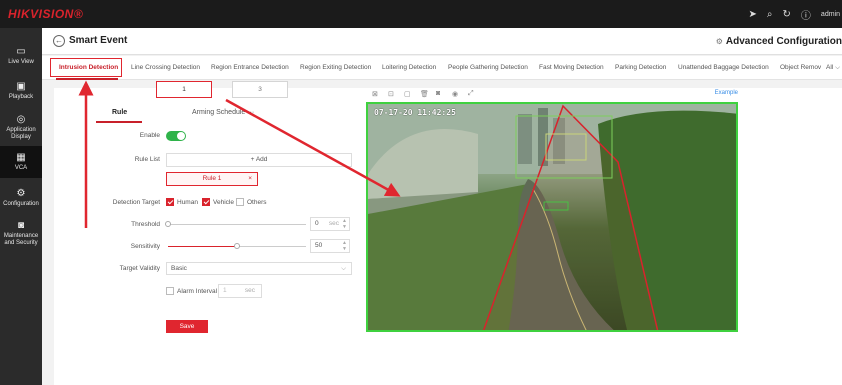 The width and height of the screenshot is (842, 385). Describe the element at coordinates (442, 41) in the screenshot. I see `title-bar: ← Smart Event ⚙ Advanced Configuration` at that location.